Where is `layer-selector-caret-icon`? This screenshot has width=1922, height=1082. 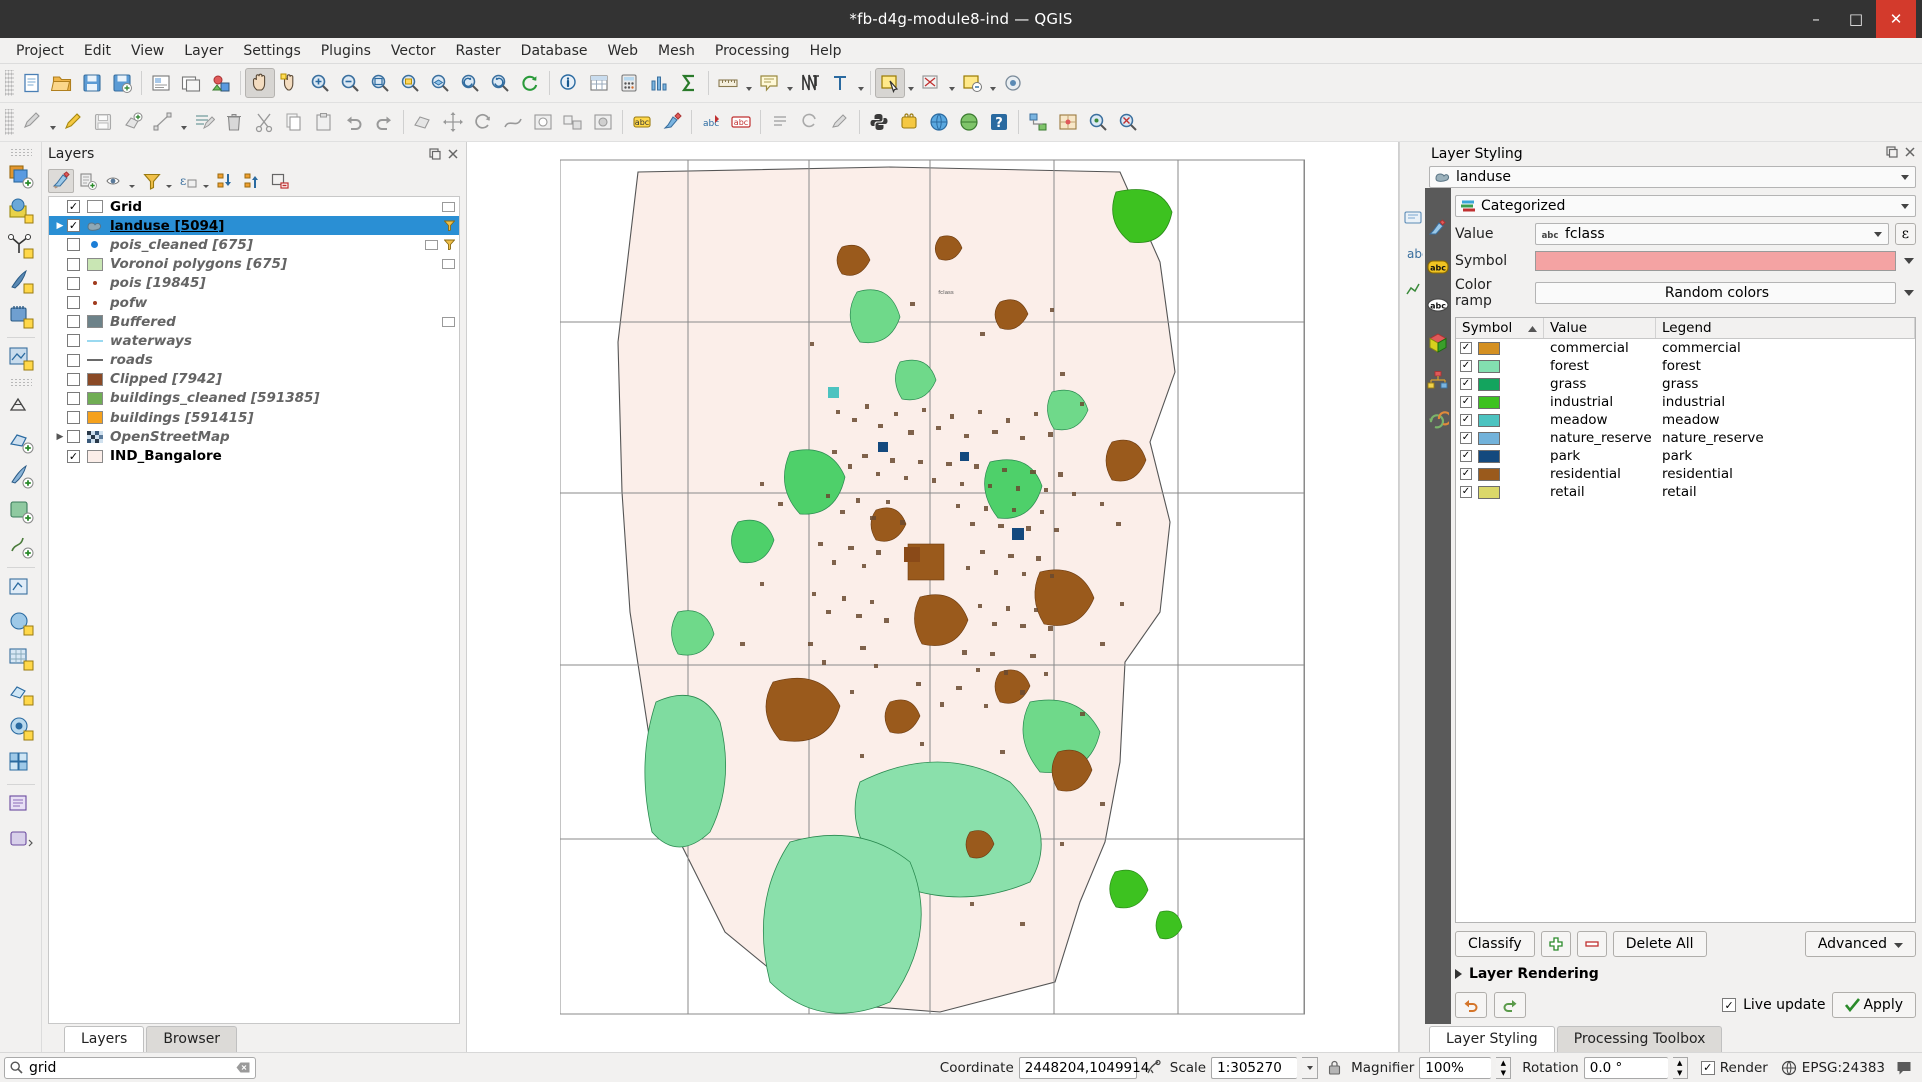 layer-selector-caret-icon is located at coordinates (1905, 177).